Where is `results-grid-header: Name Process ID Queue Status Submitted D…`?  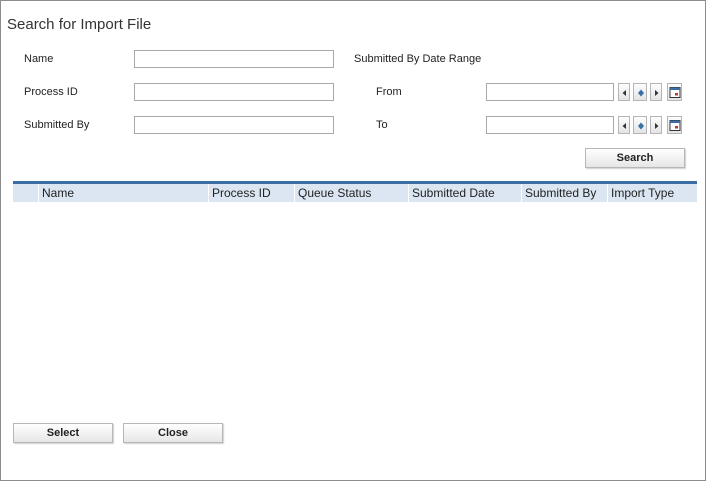 results-grid-header: Name Process ID Queue Status Submitted D… is located at coordinates (355, 193).